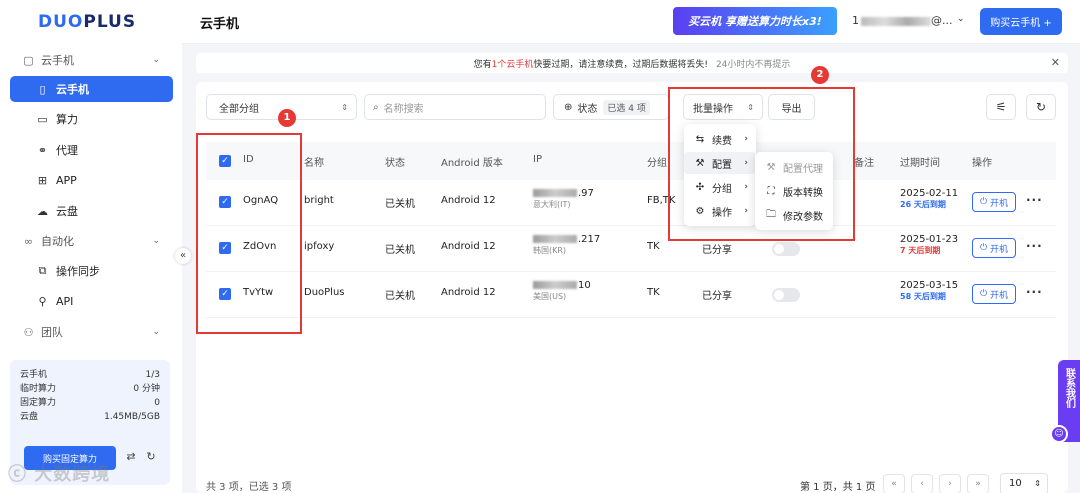 The image size is (1080, 493). Describe the element at coordinates (314, 163) in the screenshot. I see `column-header-name: 名称` at that location.